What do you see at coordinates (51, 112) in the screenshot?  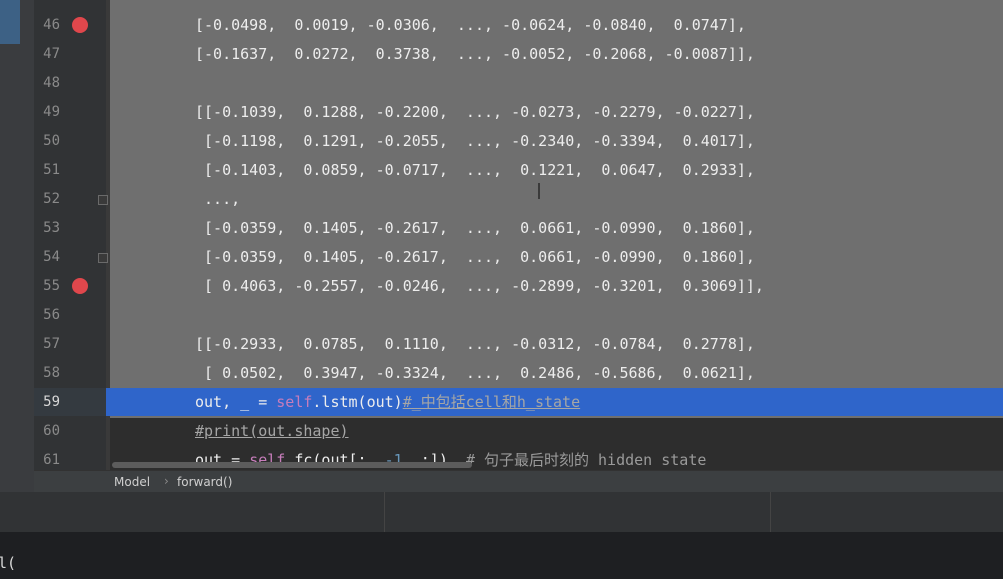 I see `line-number: 49` at bounding box center [51, 112].